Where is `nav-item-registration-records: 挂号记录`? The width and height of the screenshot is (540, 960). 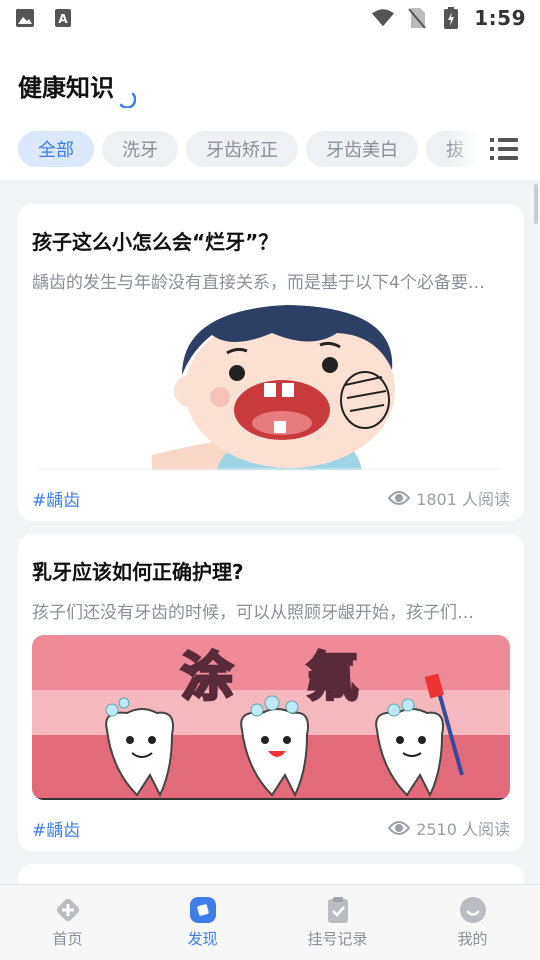
nav-item-registration-records: 挂号记录 is located at coordinates (337, 922).